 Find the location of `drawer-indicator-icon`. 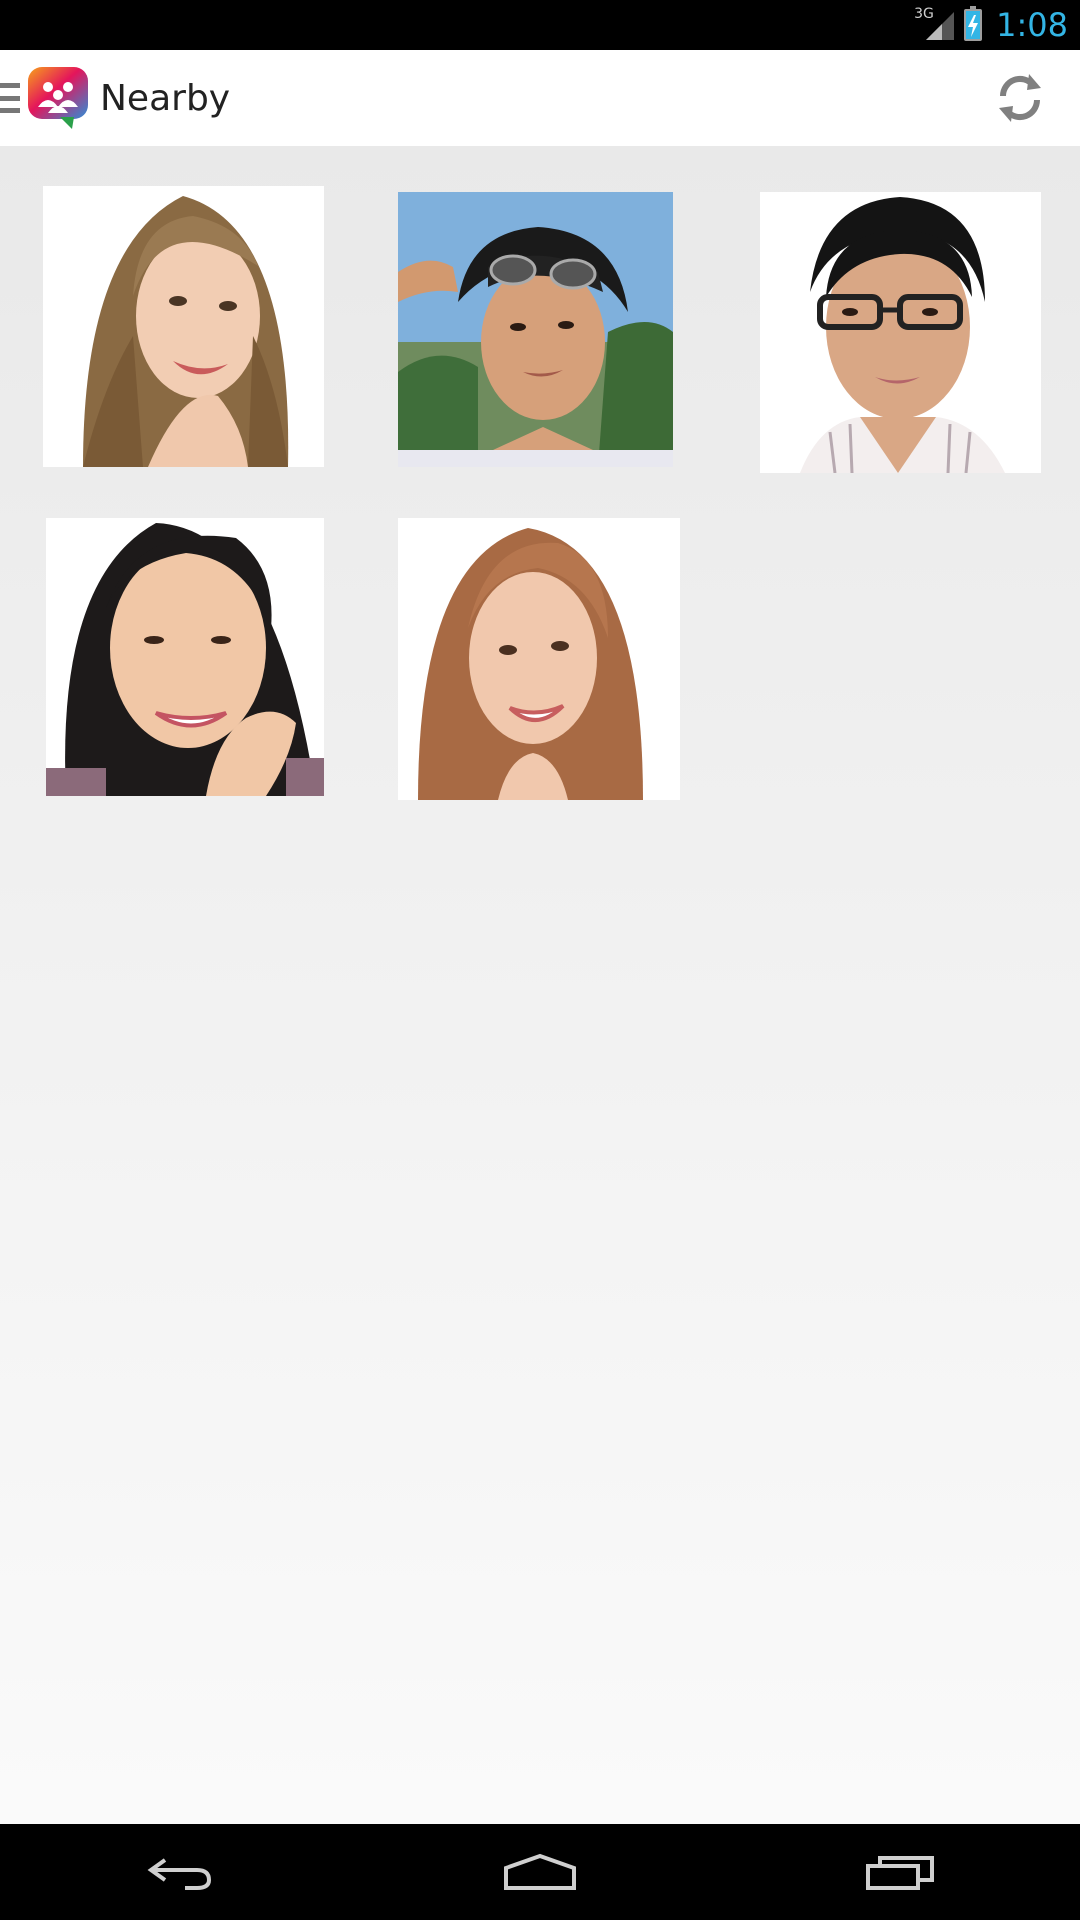

drawer-indicator-icon is located at coordinates (10, 98).